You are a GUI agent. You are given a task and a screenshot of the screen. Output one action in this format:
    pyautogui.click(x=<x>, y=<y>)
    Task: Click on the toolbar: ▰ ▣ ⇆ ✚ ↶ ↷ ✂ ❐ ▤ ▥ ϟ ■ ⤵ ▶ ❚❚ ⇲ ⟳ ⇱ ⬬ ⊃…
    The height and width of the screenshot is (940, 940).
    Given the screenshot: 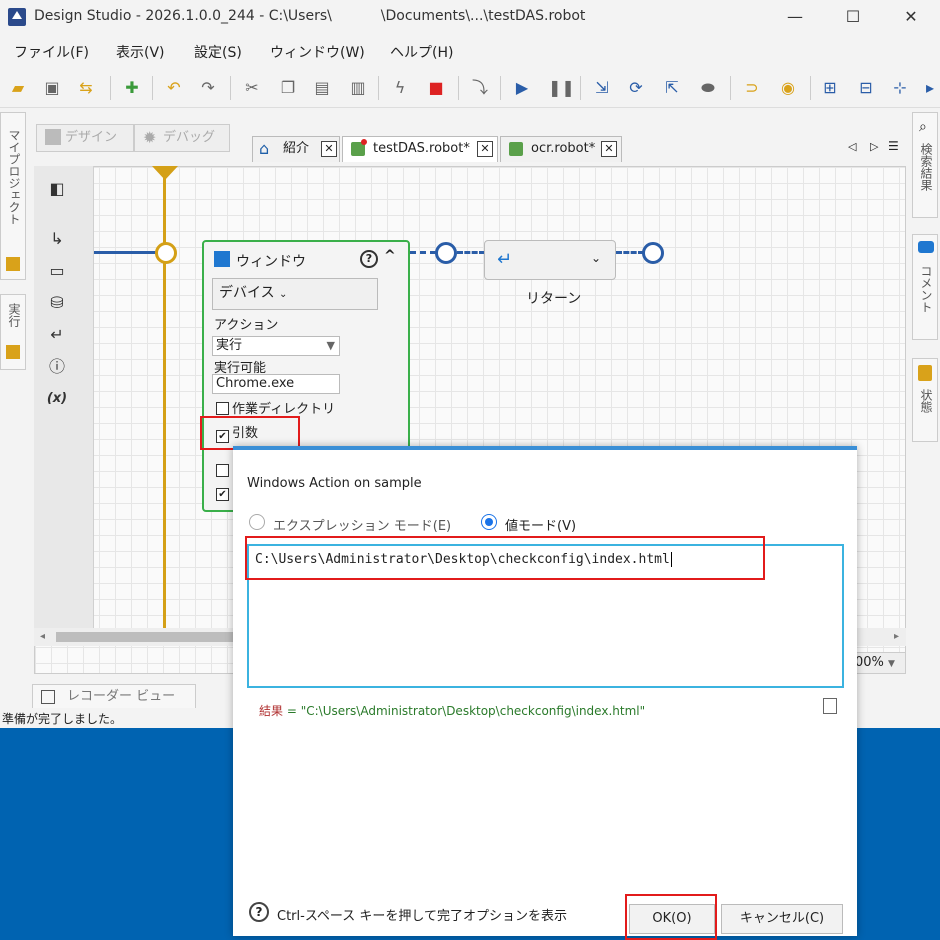 What is the action you would take?
    pyautogui.click(x=470, y=88)
    